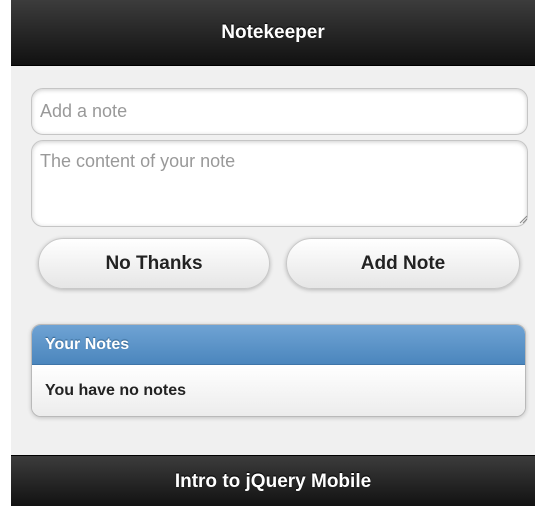 This screenshot has height=506, width=535. I want to click on add-note-button: Add Note, so click(403, 263).